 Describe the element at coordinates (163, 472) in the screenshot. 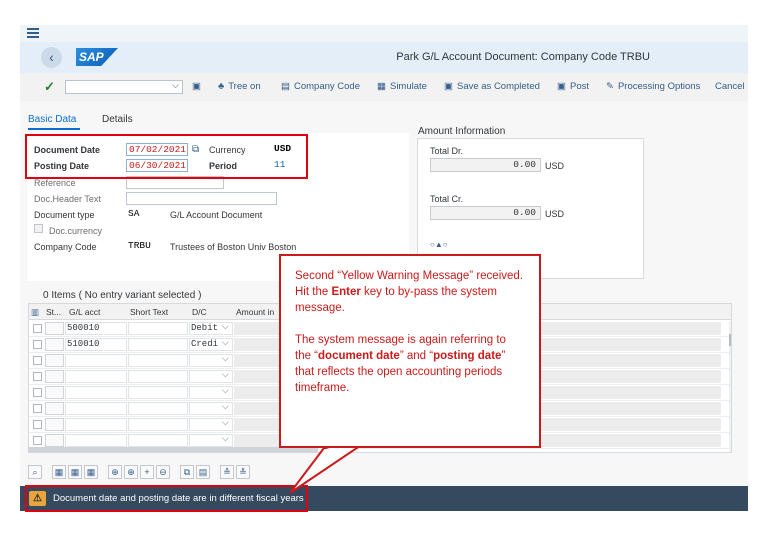

I see `delete-row-icon: ⊖` at that location.